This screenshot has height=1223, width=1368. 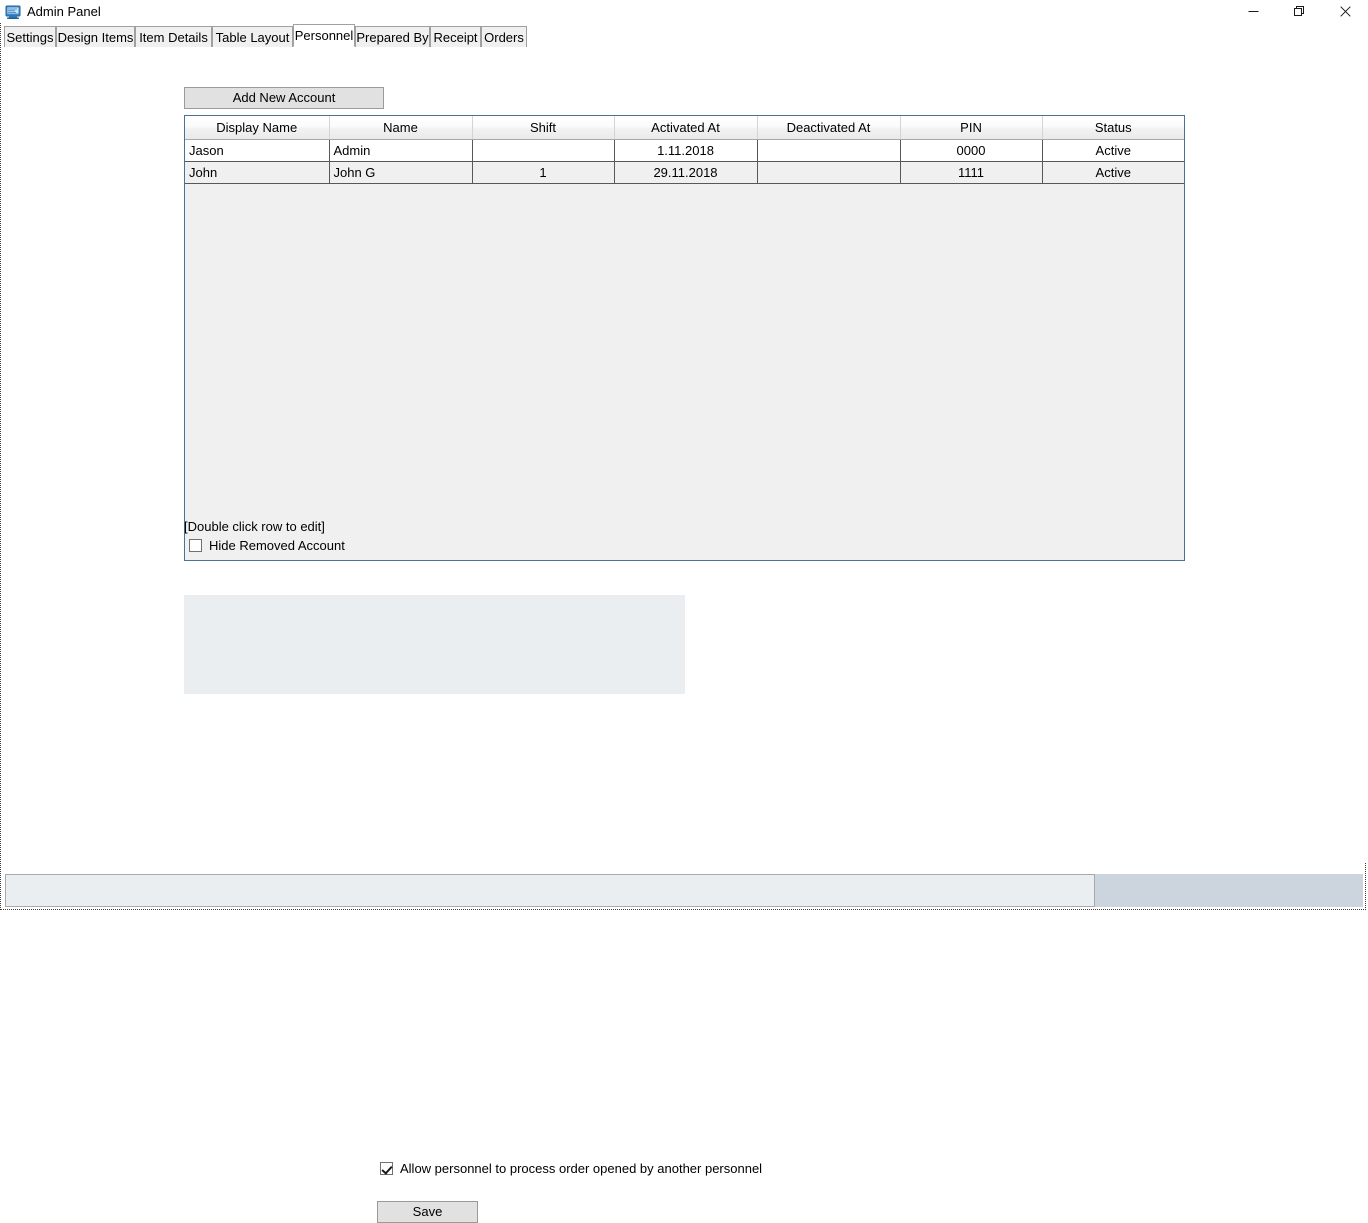 What do you see at coordinates (252, 36) in the screenshot?
I see `tab-table-layout: Table Layout` at bounding box center [252, 36].